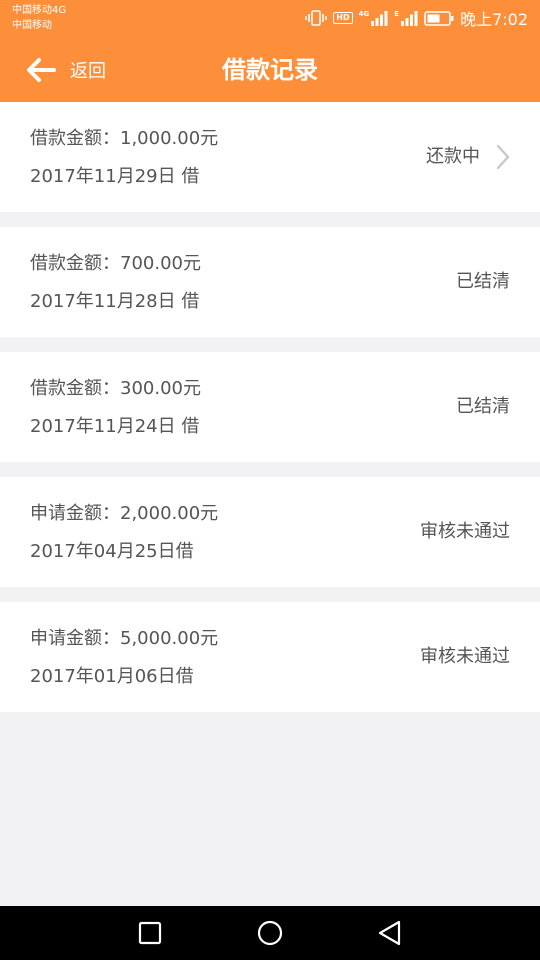  Describe the element at coordinates (115, 301) in the screenshot. I see `record-date: 2017年11月28日 借` at that location.